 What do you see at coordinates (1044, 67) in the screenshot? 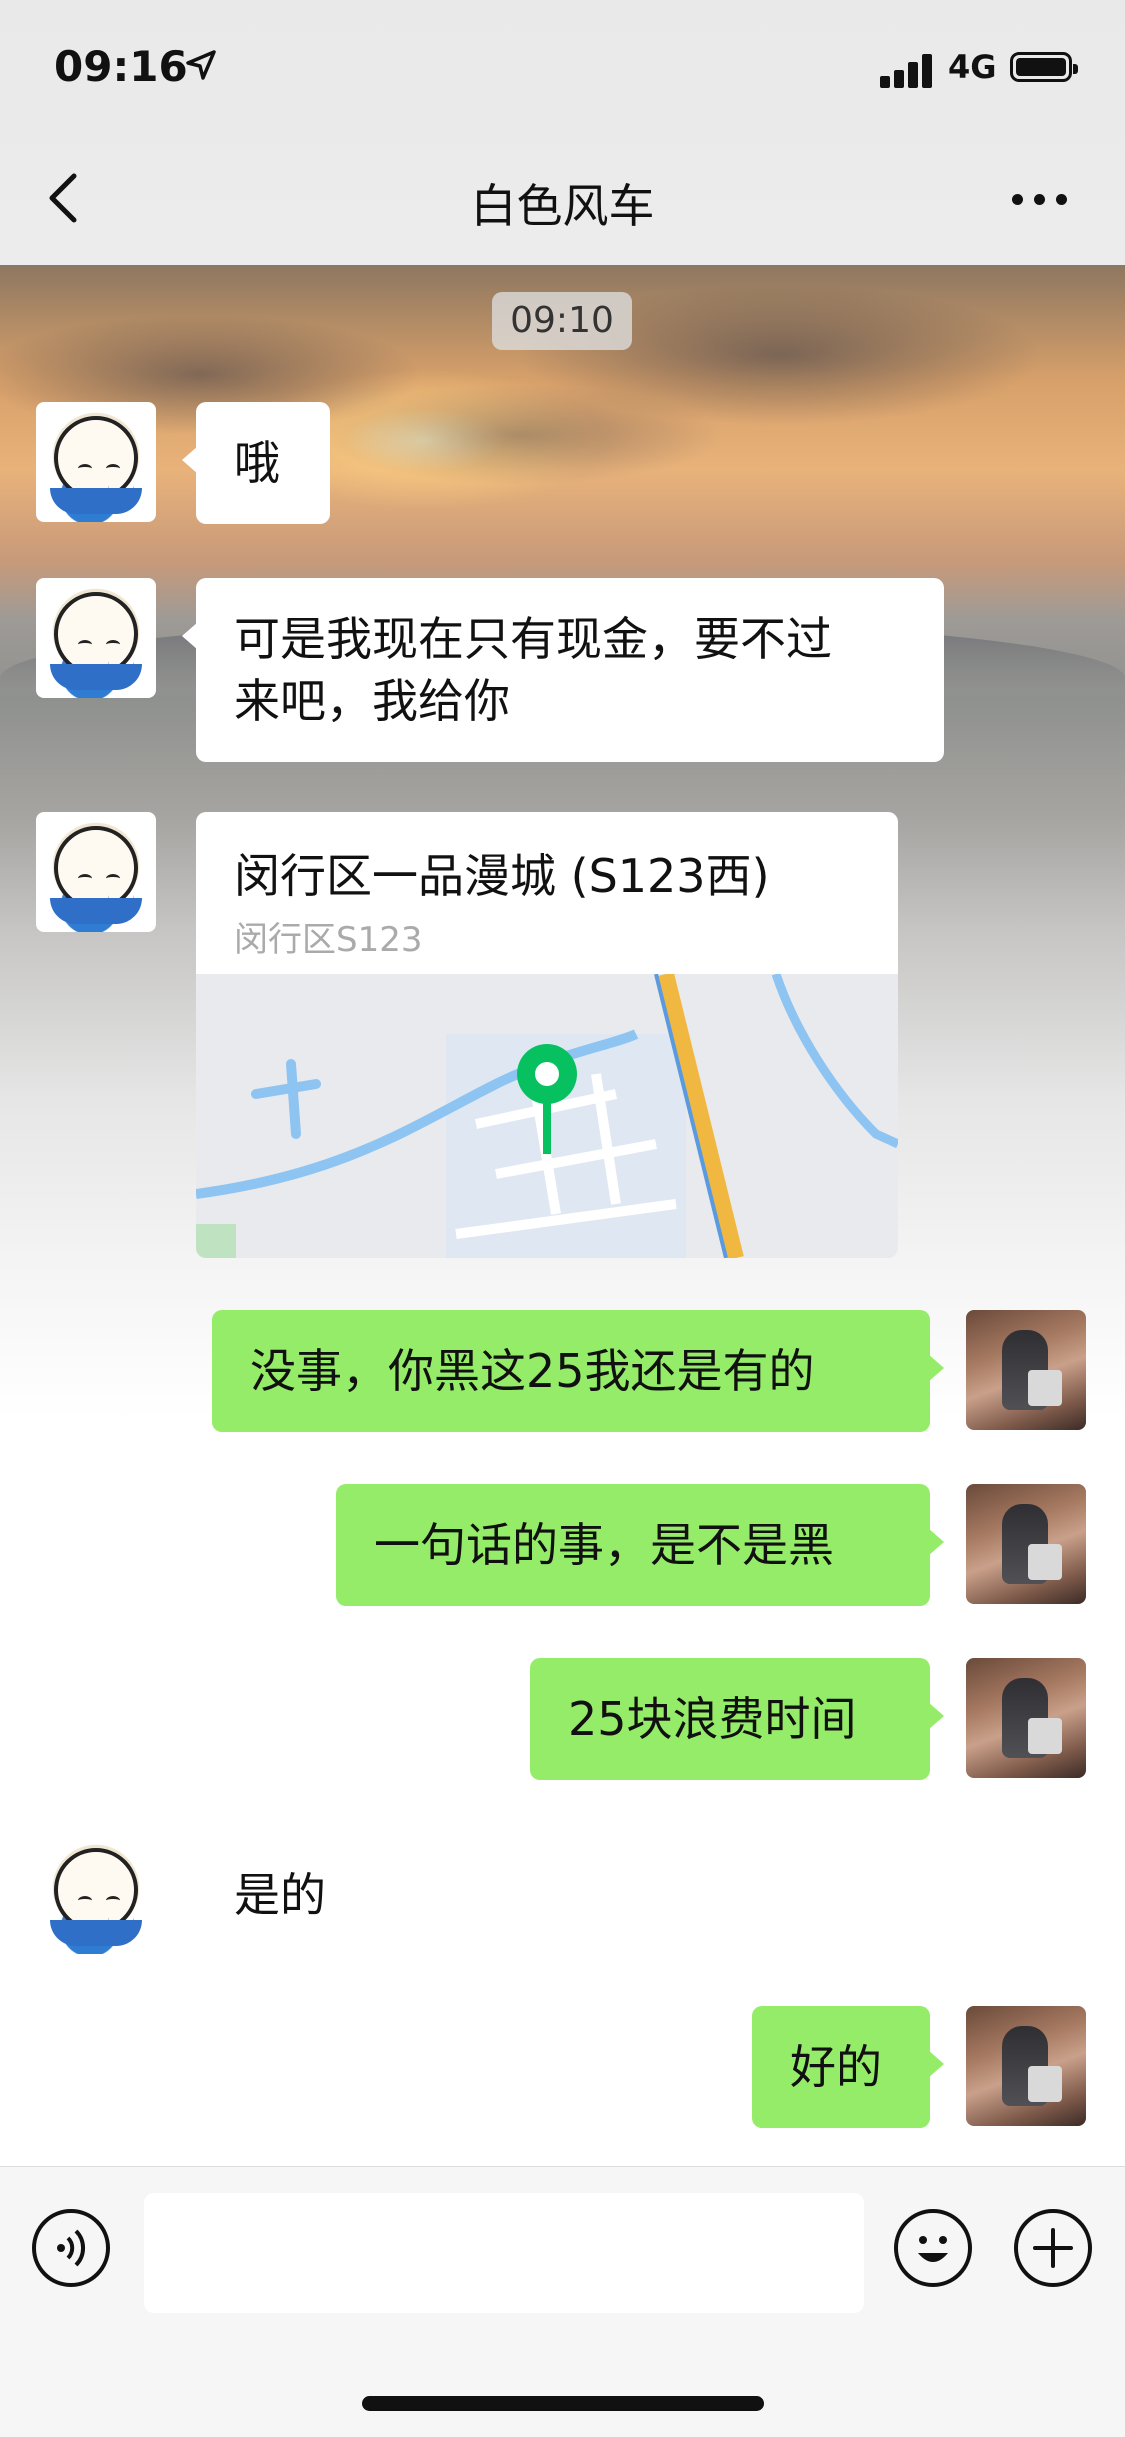
I see `battery-icon` at bounding box center [1044, 67].